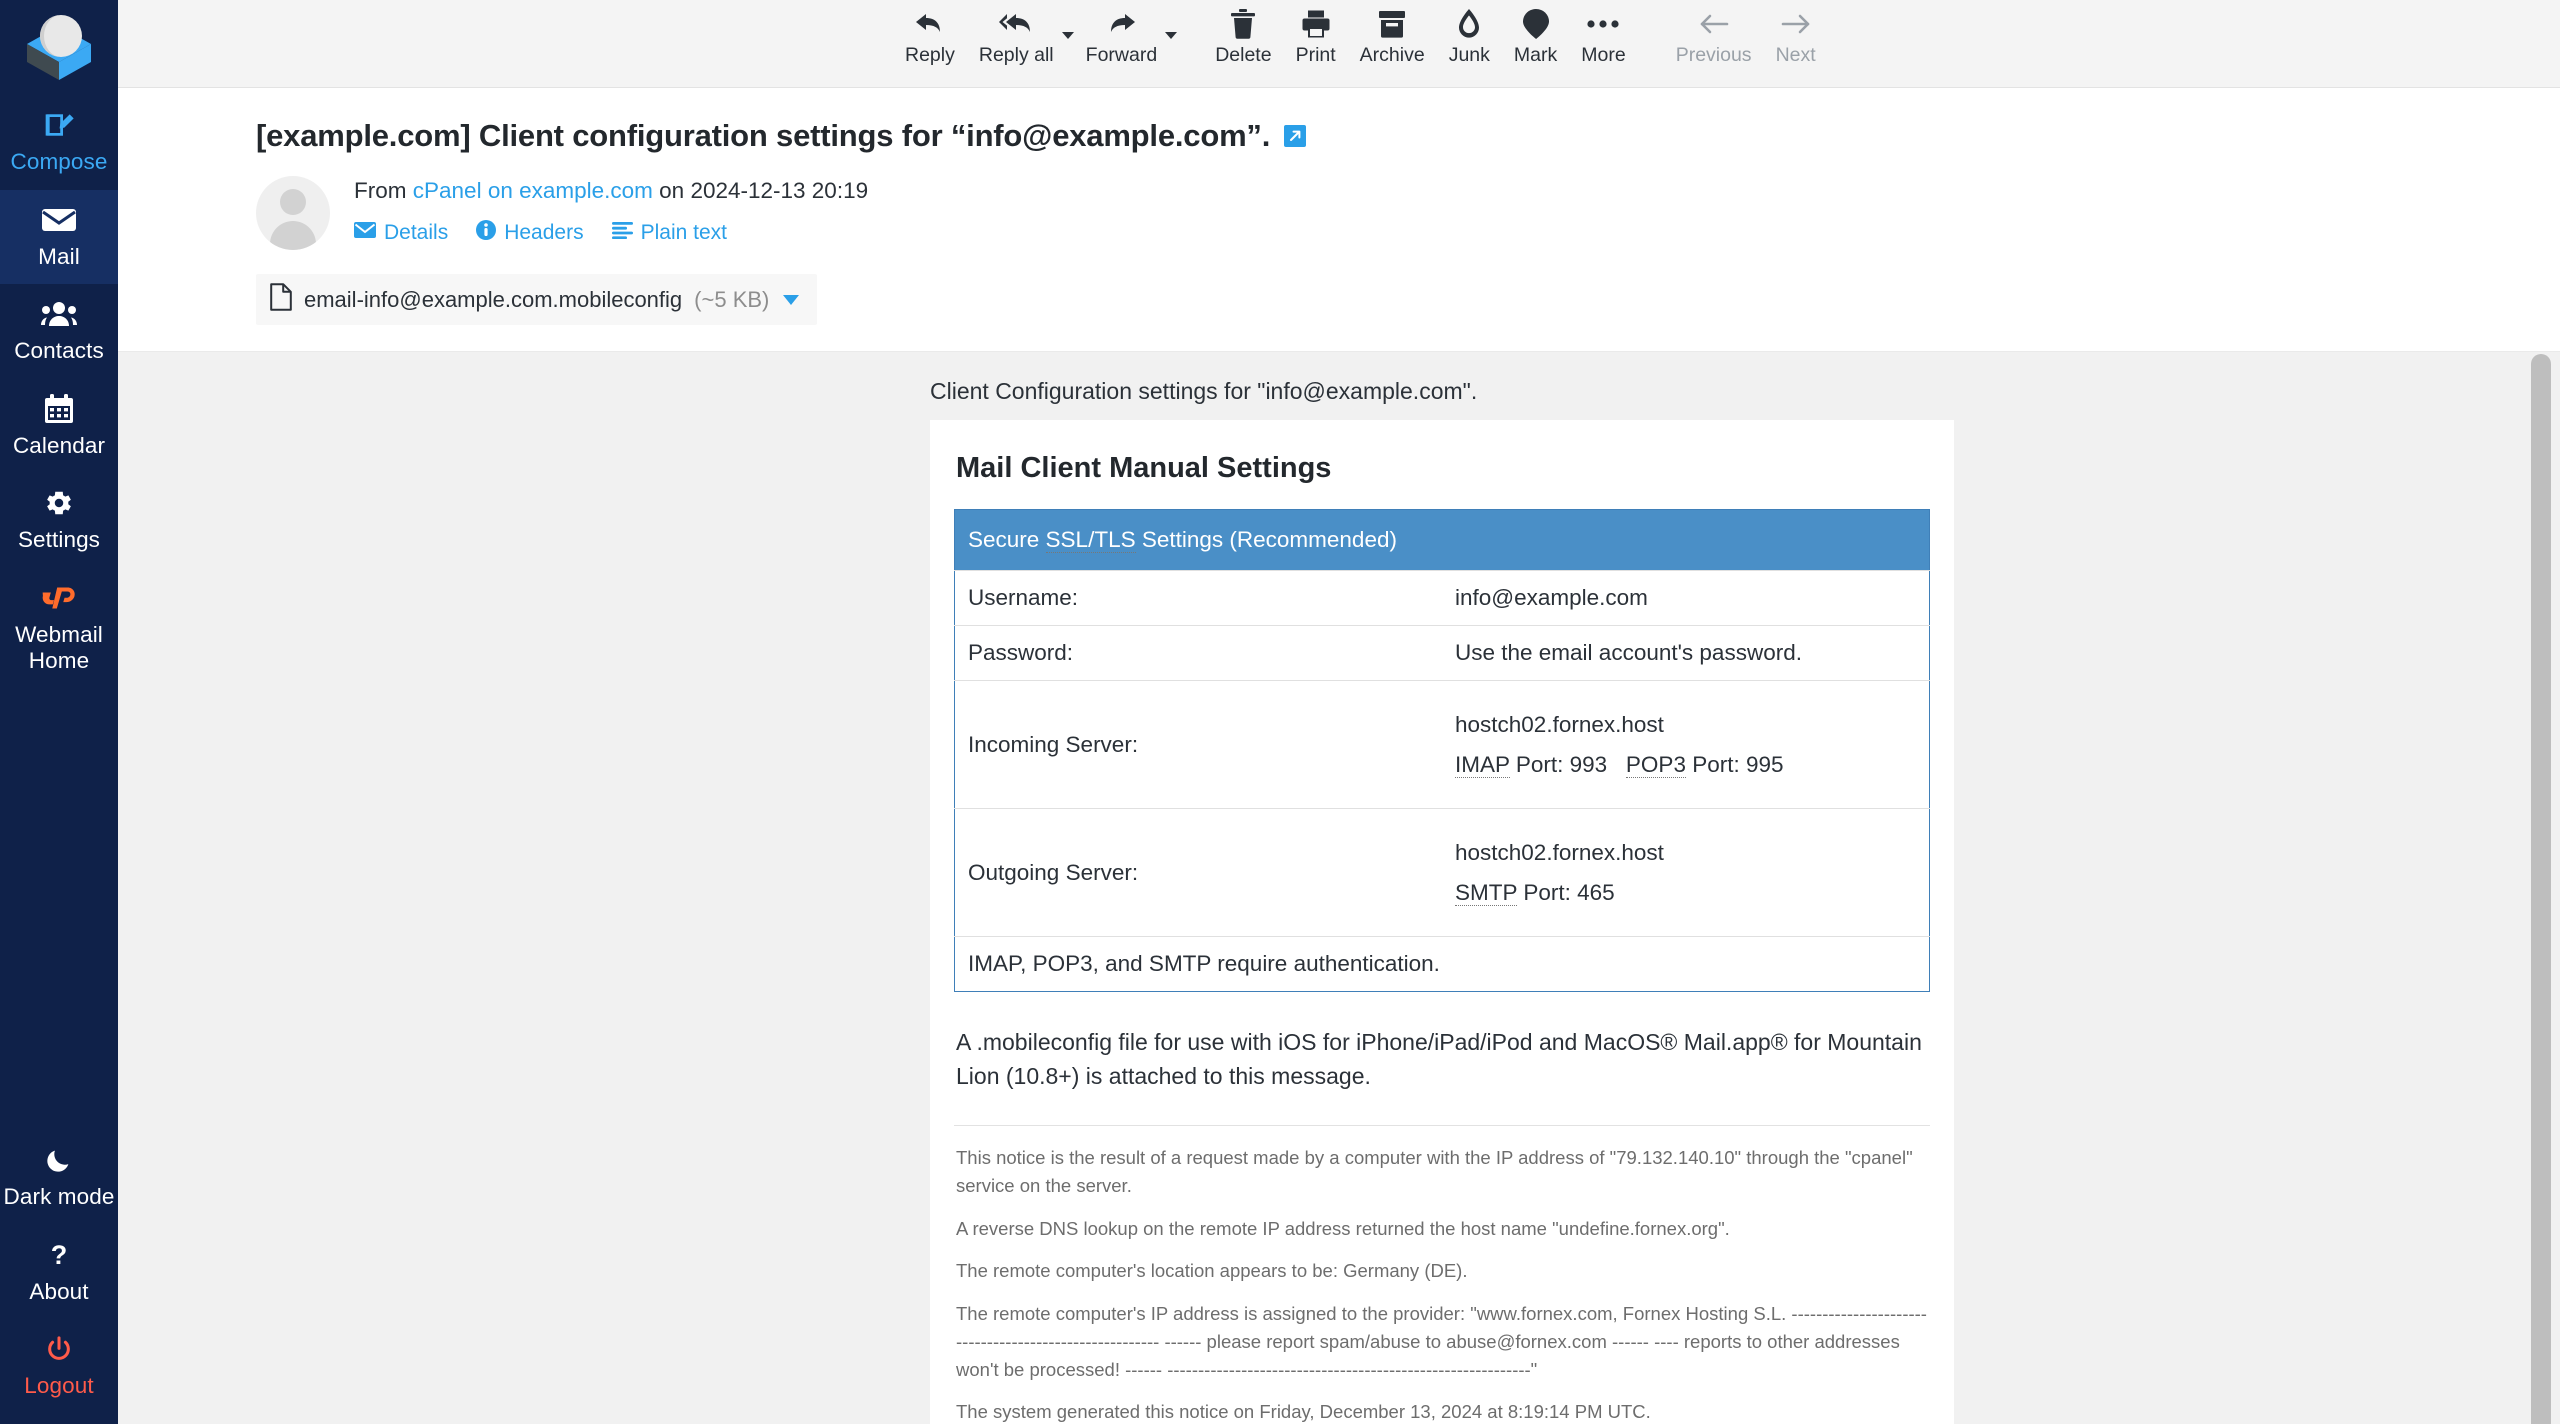 The height and width of the screenshot is (1424, 2560). Describe the element at coordinates (59, 351) in the screenshot. I see `sidebar-item-label: Contacts` at that location.